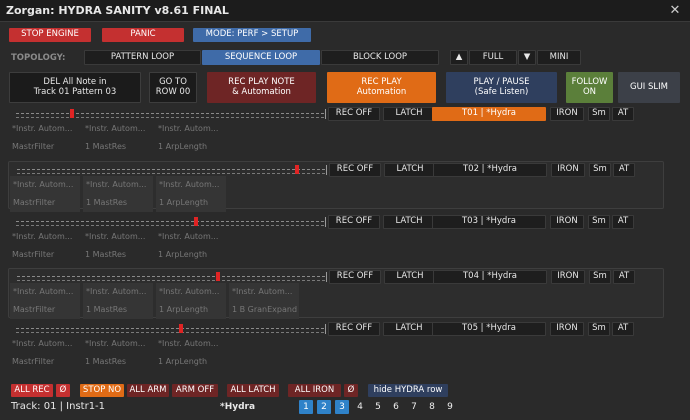 The width and height of the screenshot is (690, 420). I want to click on track-name-button: T01 | *Hydra, so click(489, 114).